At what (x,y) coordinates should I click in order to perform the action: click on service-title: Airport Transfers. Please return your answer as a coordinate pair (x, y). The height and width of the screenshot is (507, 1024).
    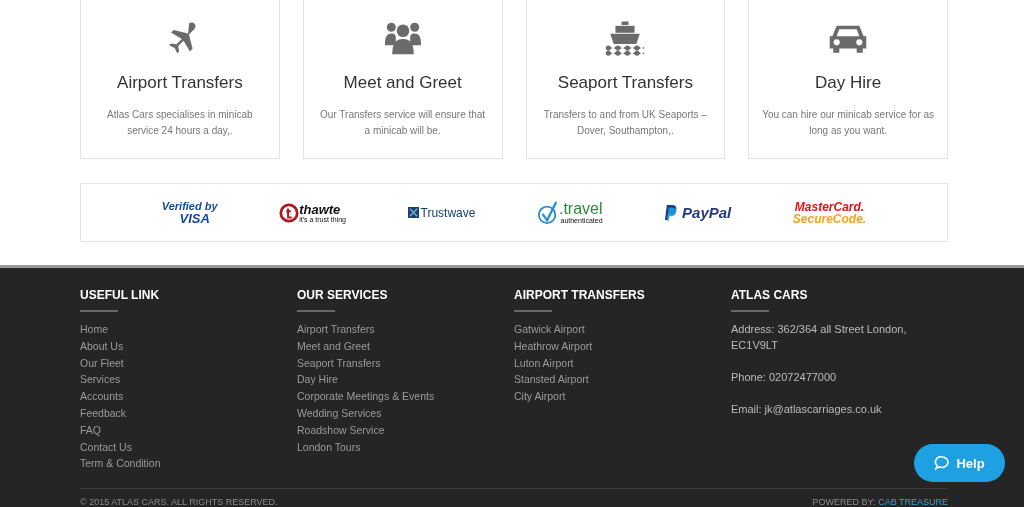
    Looking at the image, I should click on (180, 83).